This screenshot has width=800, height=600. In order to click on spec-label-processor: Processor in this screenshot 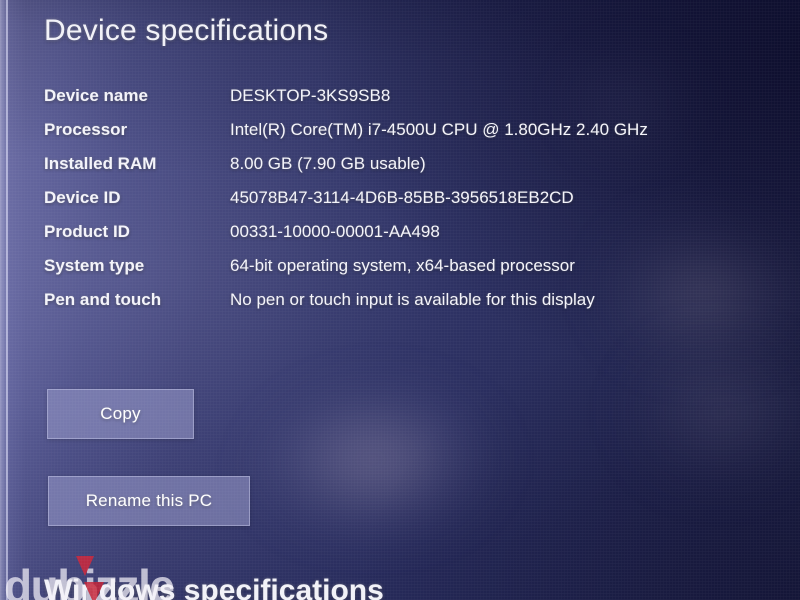, I will do `click(86, 129)`.